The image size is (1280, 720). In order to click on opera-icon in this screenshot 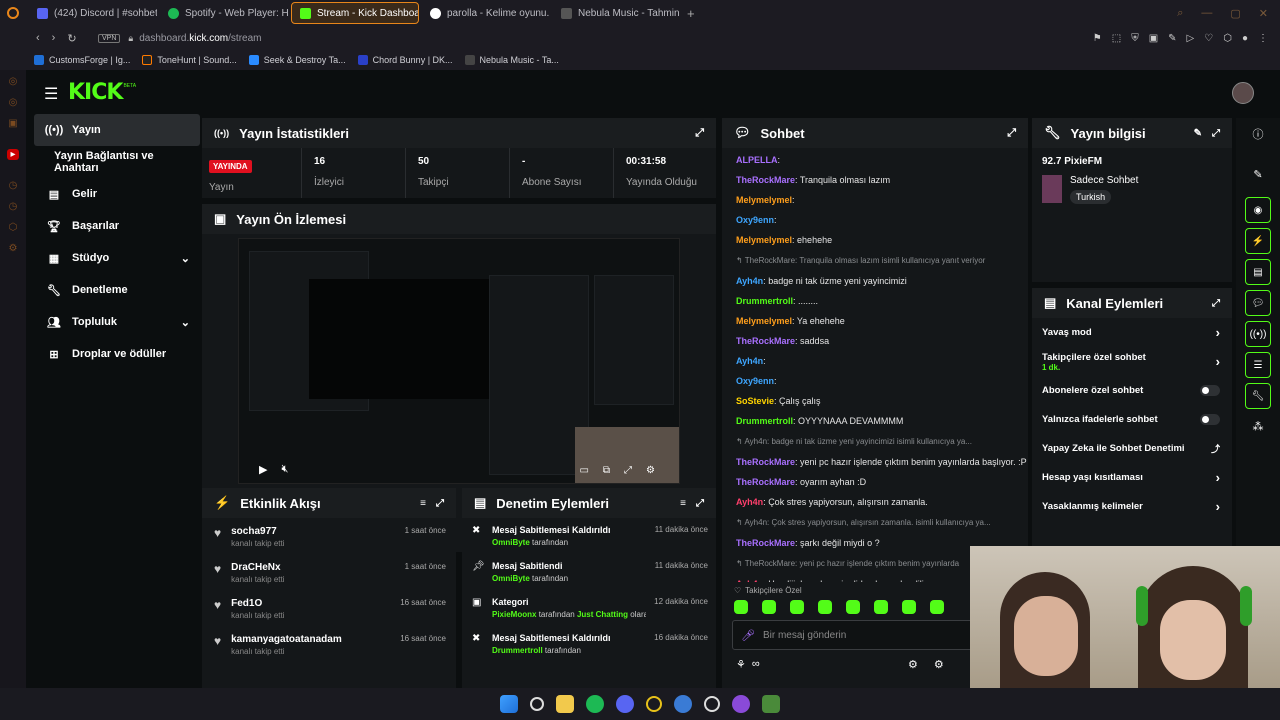, I will do `click(654, 704)`.